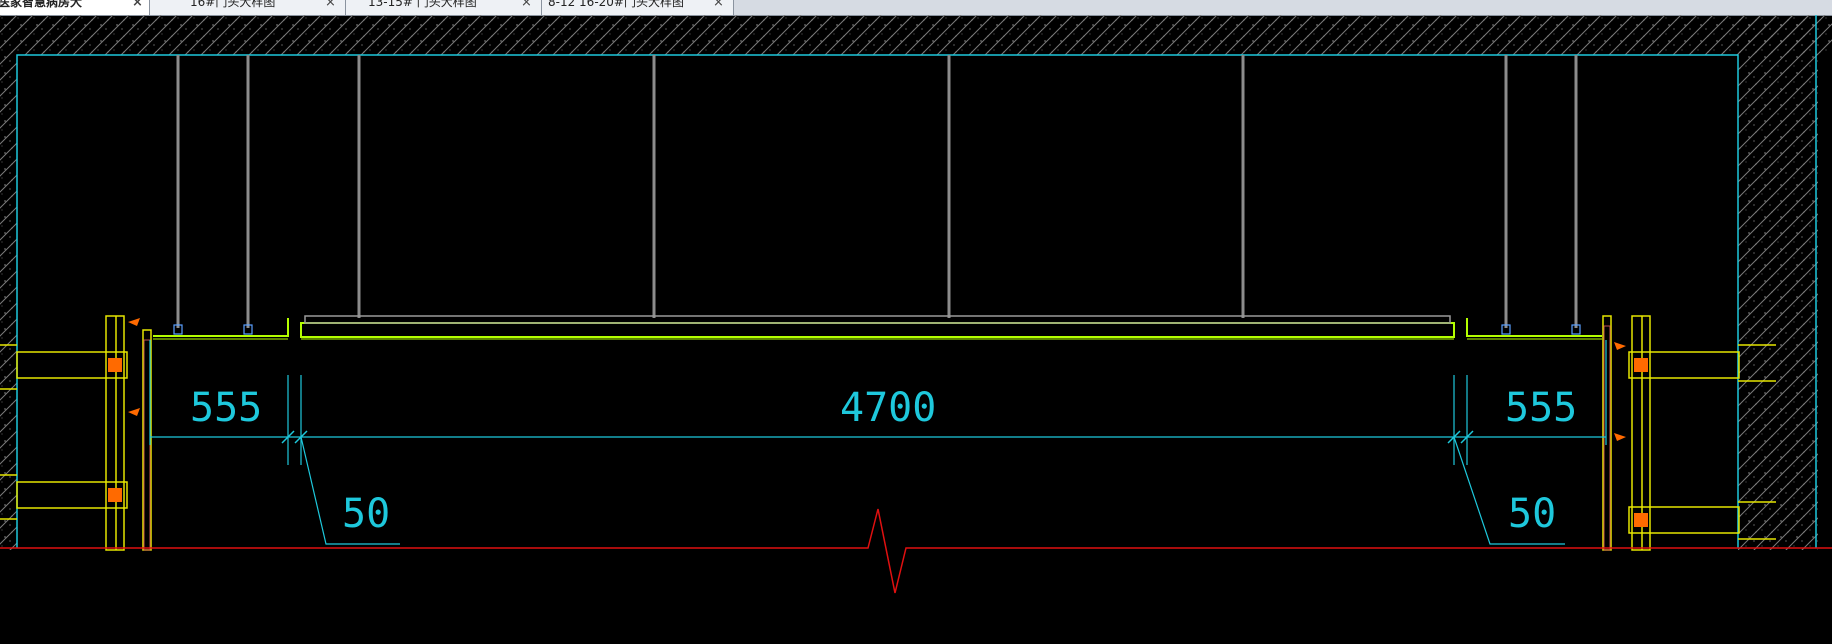  What do you see at coordinates (366, 514) in the screenshot?
I see `dim-left-50: 50` at bounding box center [366, 514].